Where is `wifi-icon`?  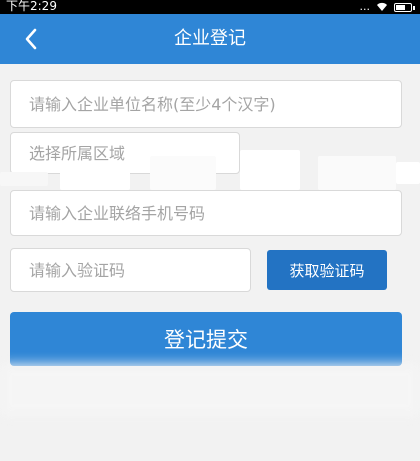 wifi-icon is located at coordinates (382, 7).